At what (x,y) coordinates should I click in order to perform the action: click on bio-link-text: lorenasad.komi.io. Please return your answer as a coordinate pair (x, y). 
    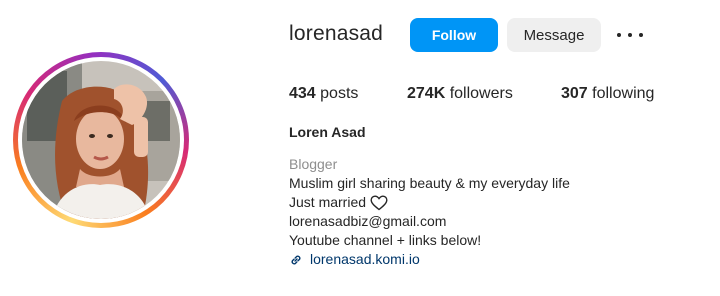
    Looking at the image, I should click on (365, 259).